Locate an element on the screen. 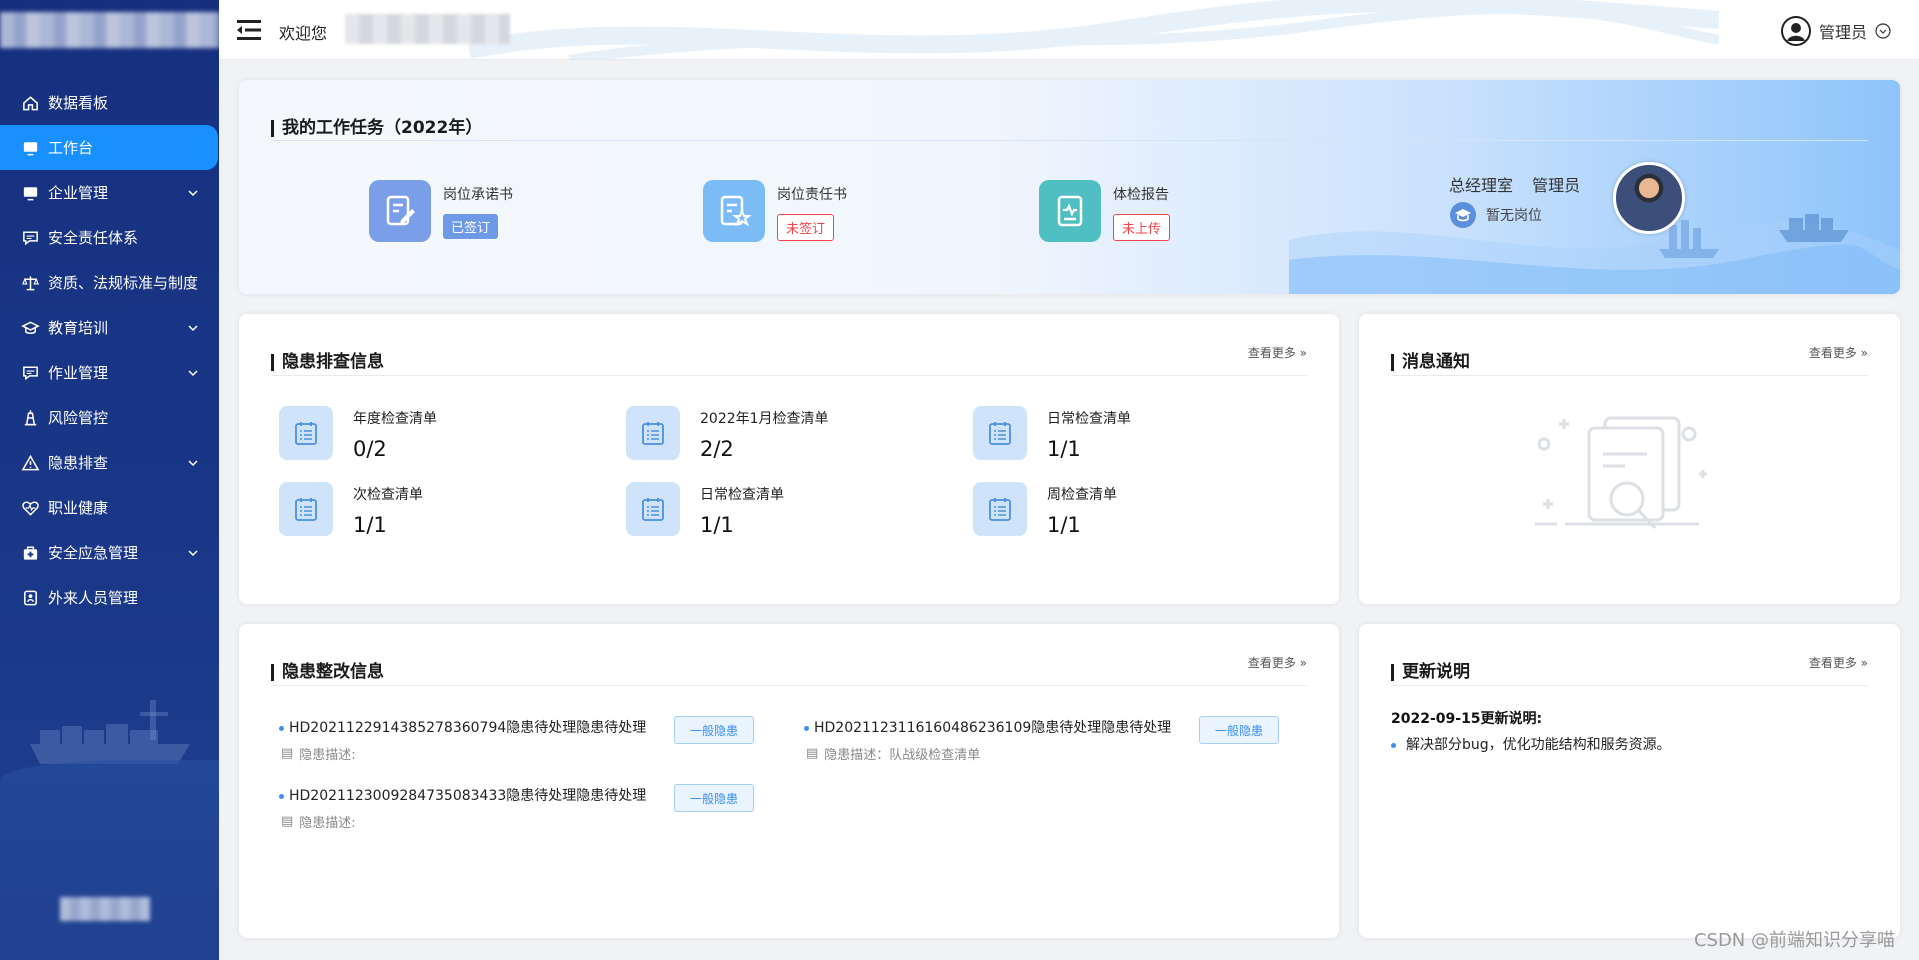 This screenshot has width=1919, height=960. sidebar-item-6: 作业管理 is located at coordinates (109, 372).